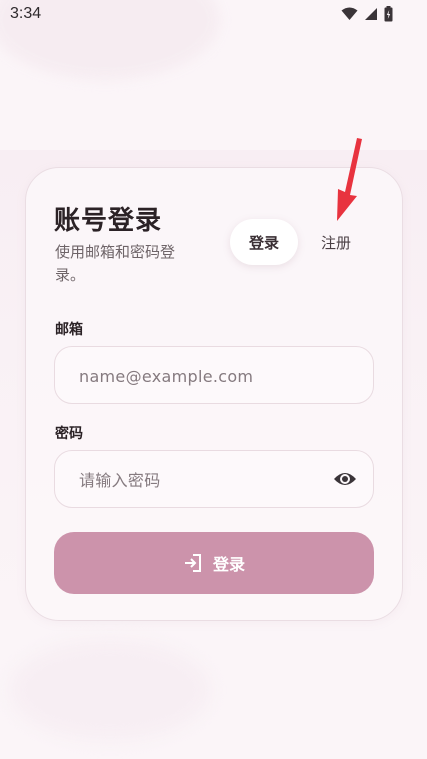 The width and height of the screenshot is (427, 759). I want to click on email-label: 邮箱, so click(69, 330).